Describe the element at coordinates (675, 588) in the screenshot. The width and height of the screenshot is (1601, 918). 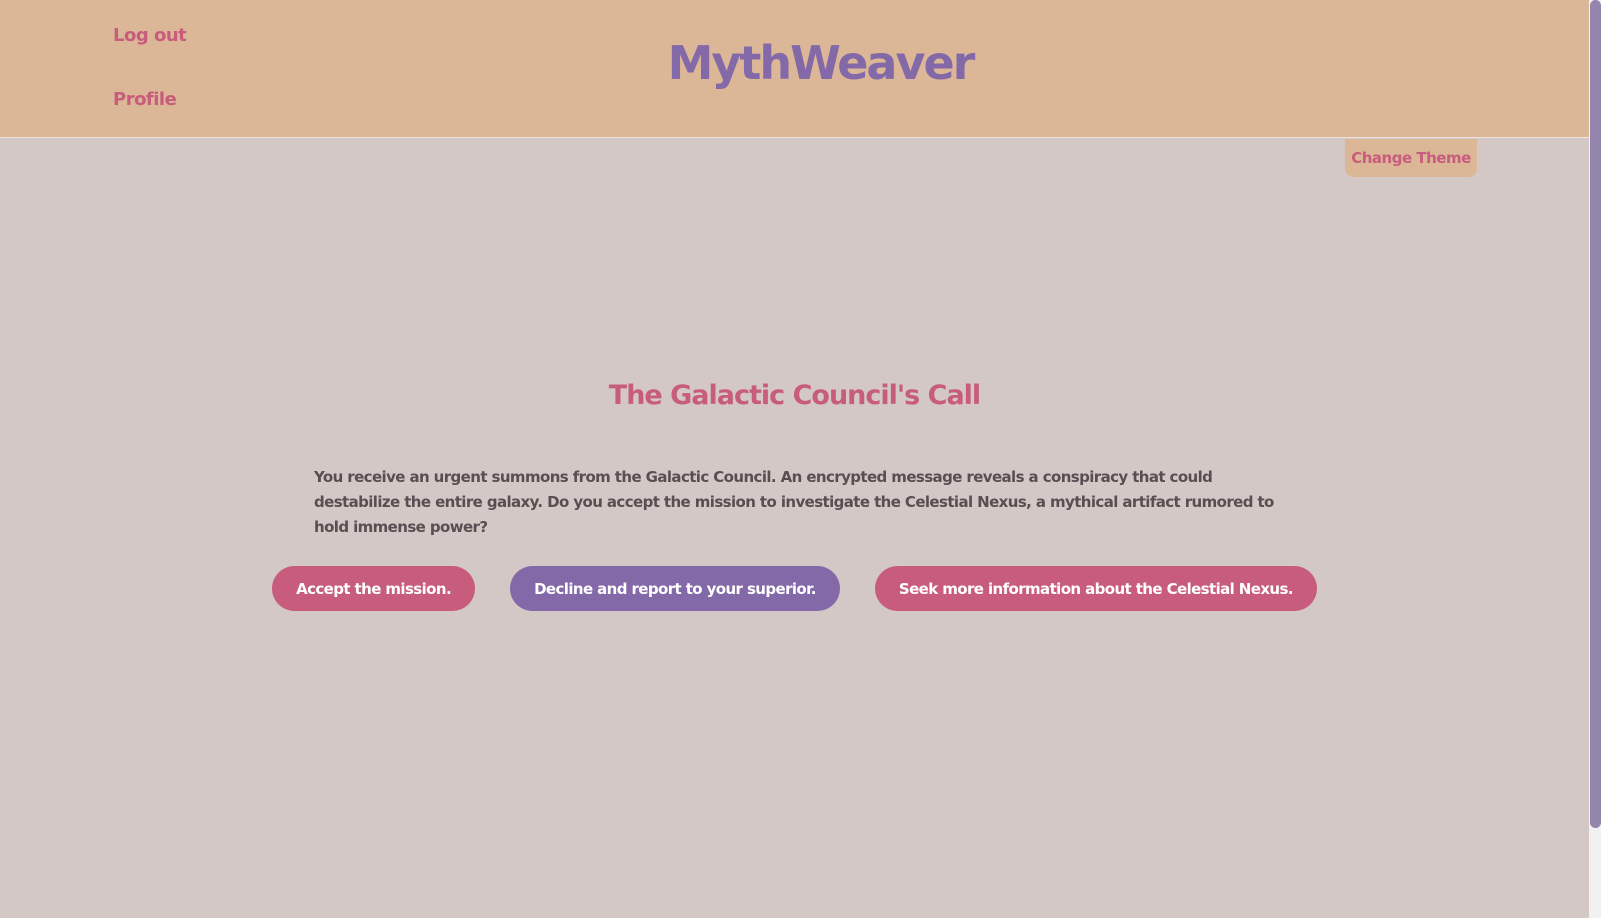
I see `choice-decline-button: Decline and report to your superior.` at that location.